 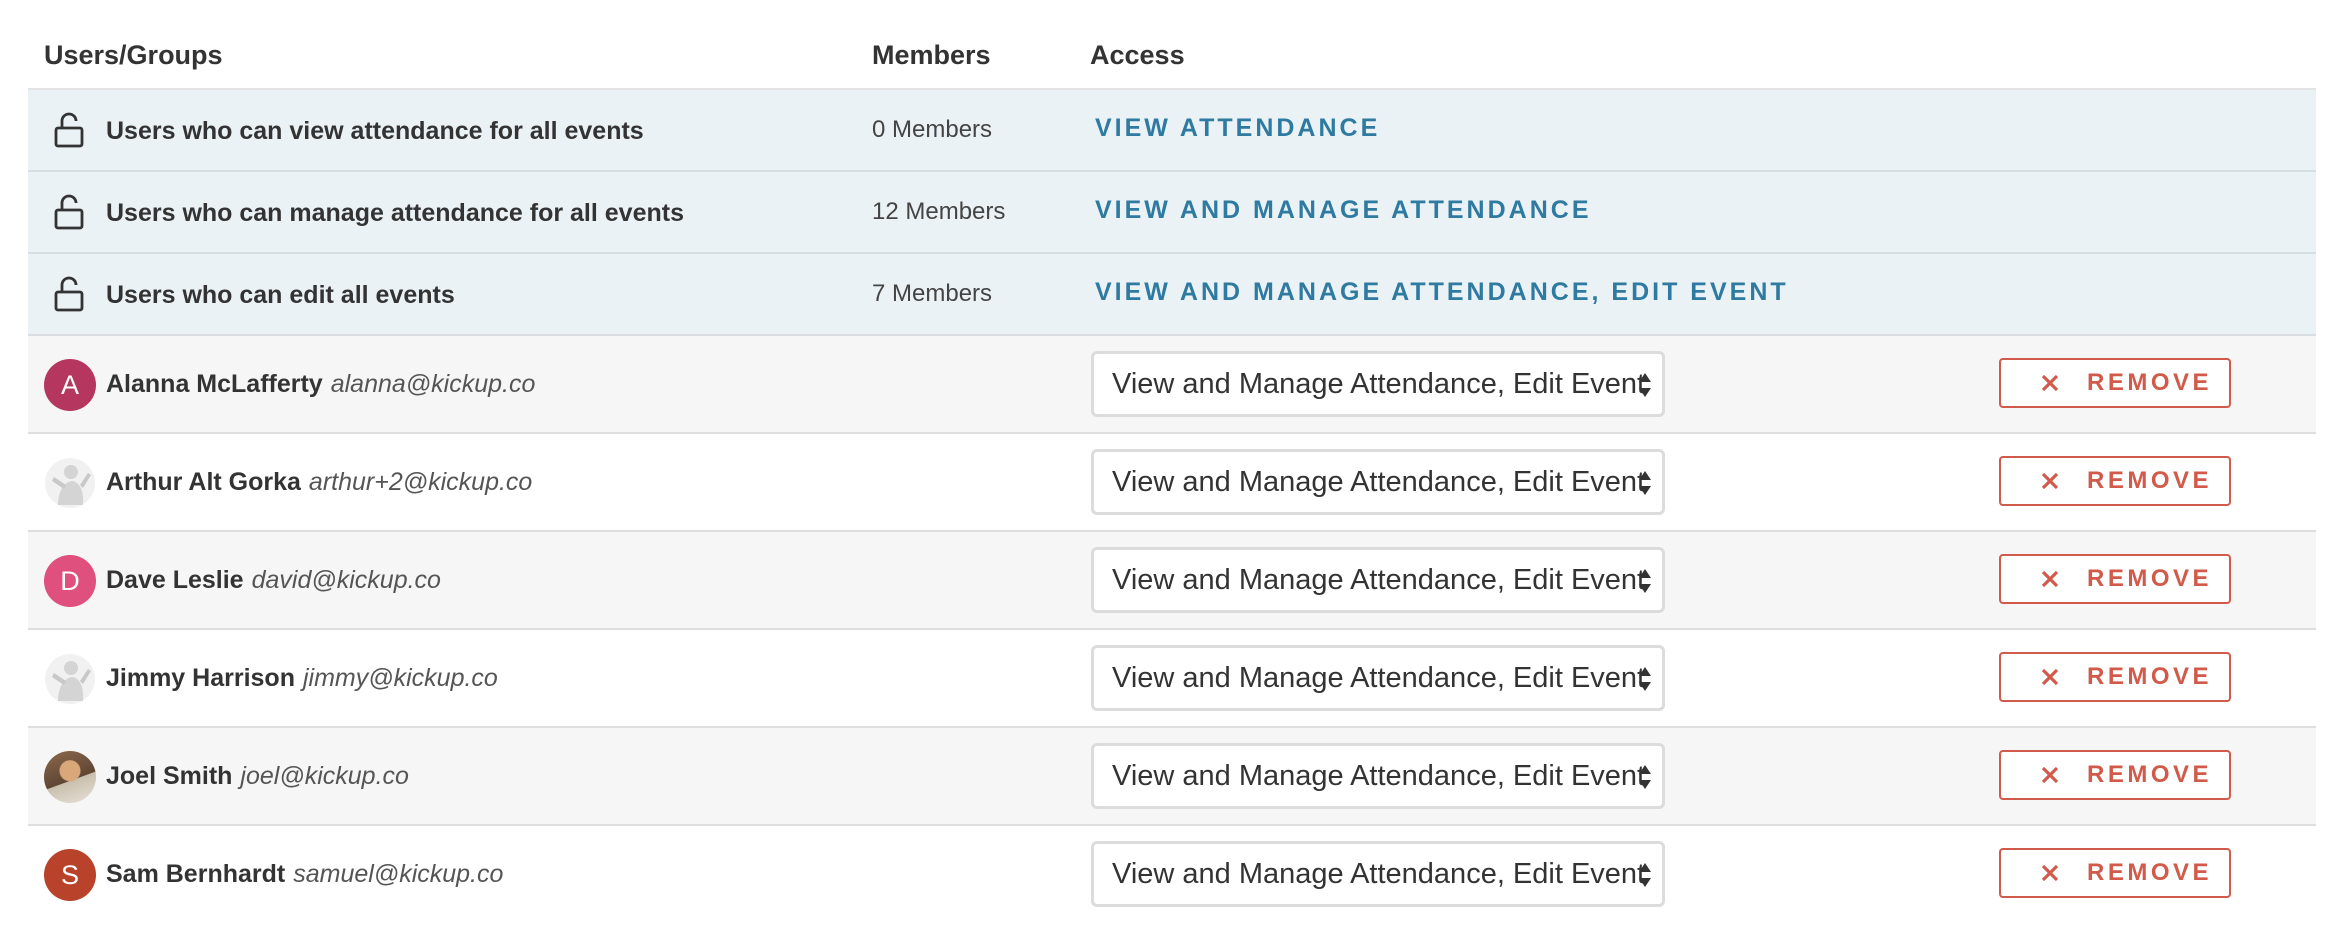 I want to click on user-name: Joel Smith, so click(x=169, y=776).